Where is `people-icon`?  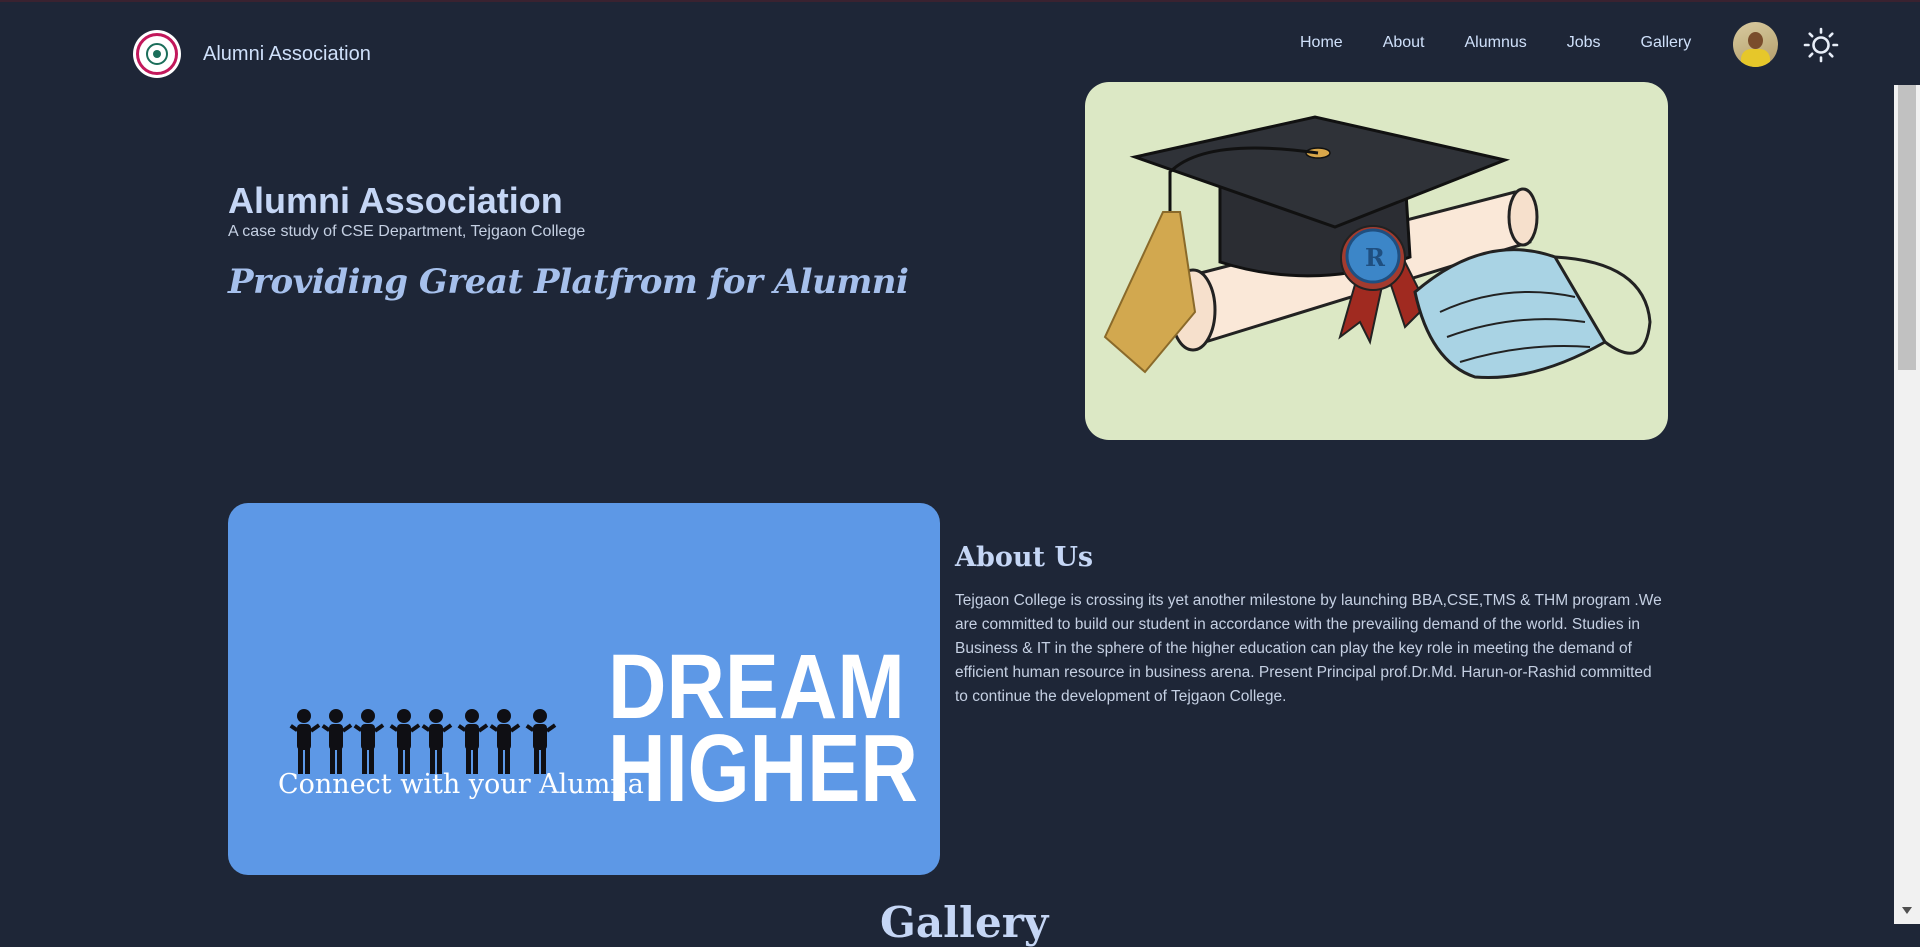 people-icon is located at coordinates (423, 741).